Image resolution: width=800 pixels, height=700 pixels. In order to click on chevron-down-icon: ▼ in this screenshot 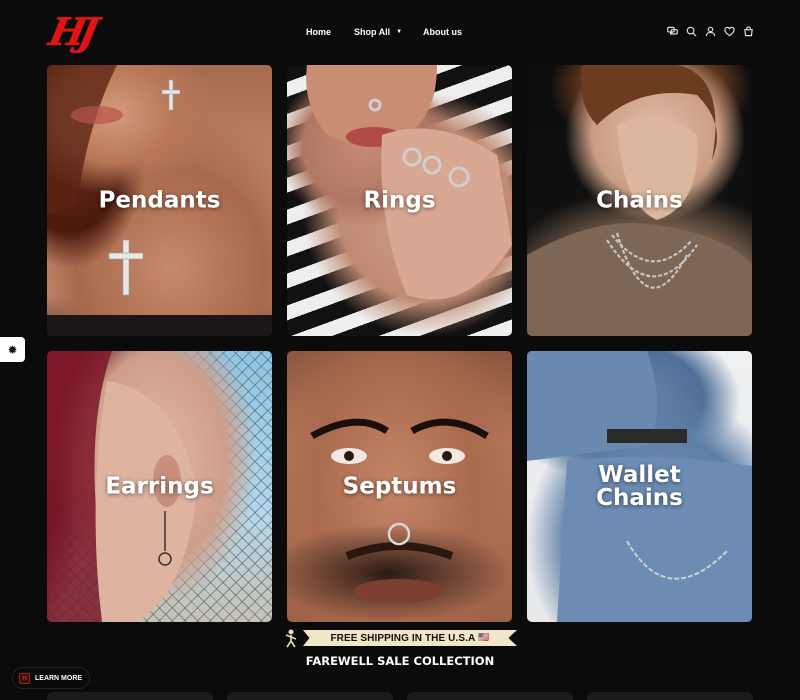, I will do `click(399, 32)`.